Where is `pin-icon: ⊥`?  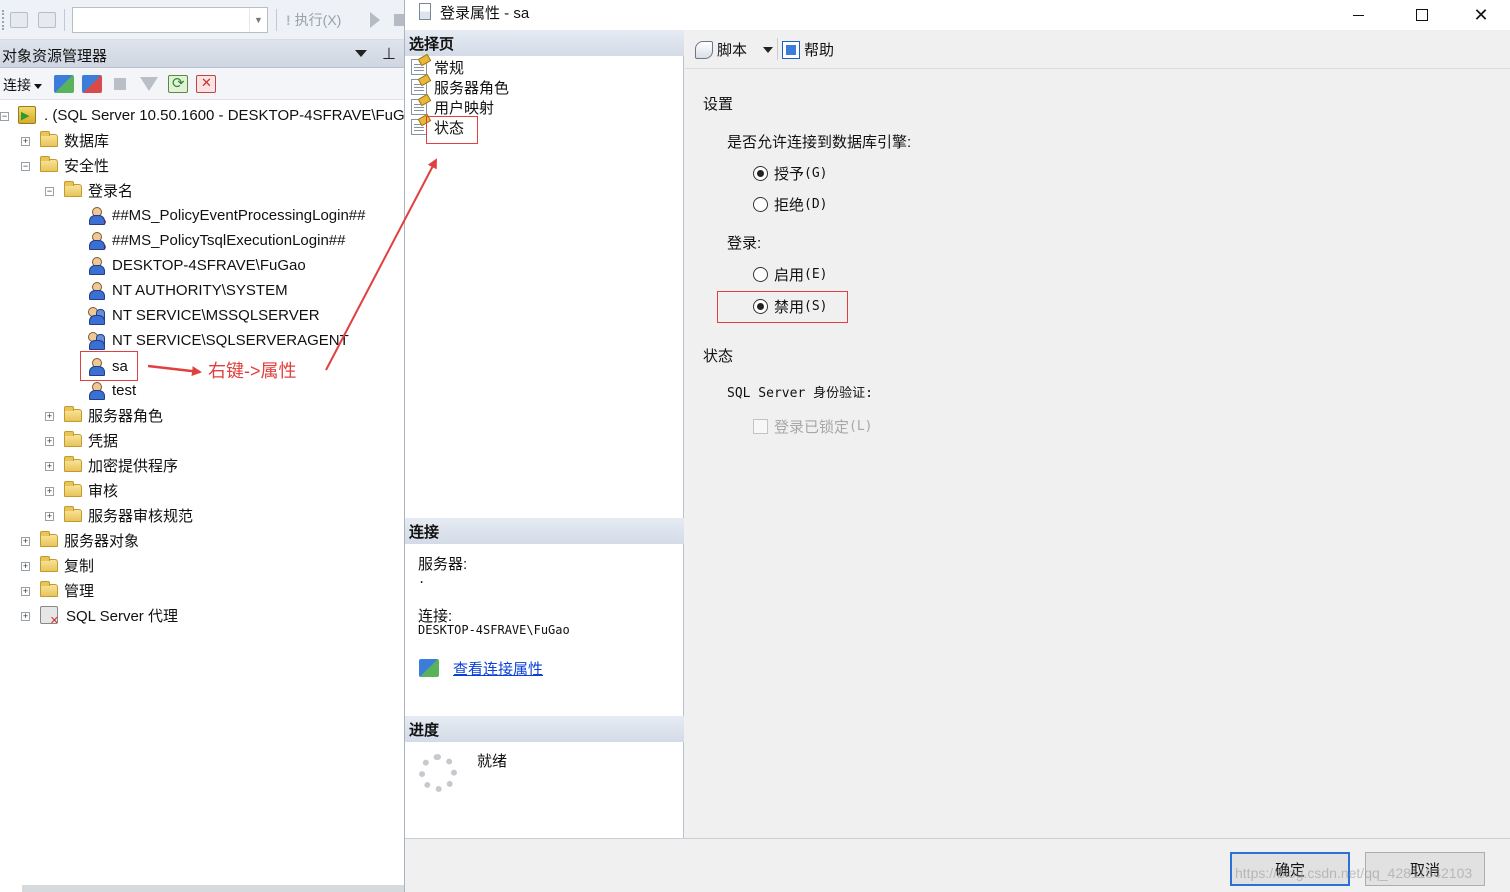 pin-icon: ⊥ is located at coordinates (389, 54).